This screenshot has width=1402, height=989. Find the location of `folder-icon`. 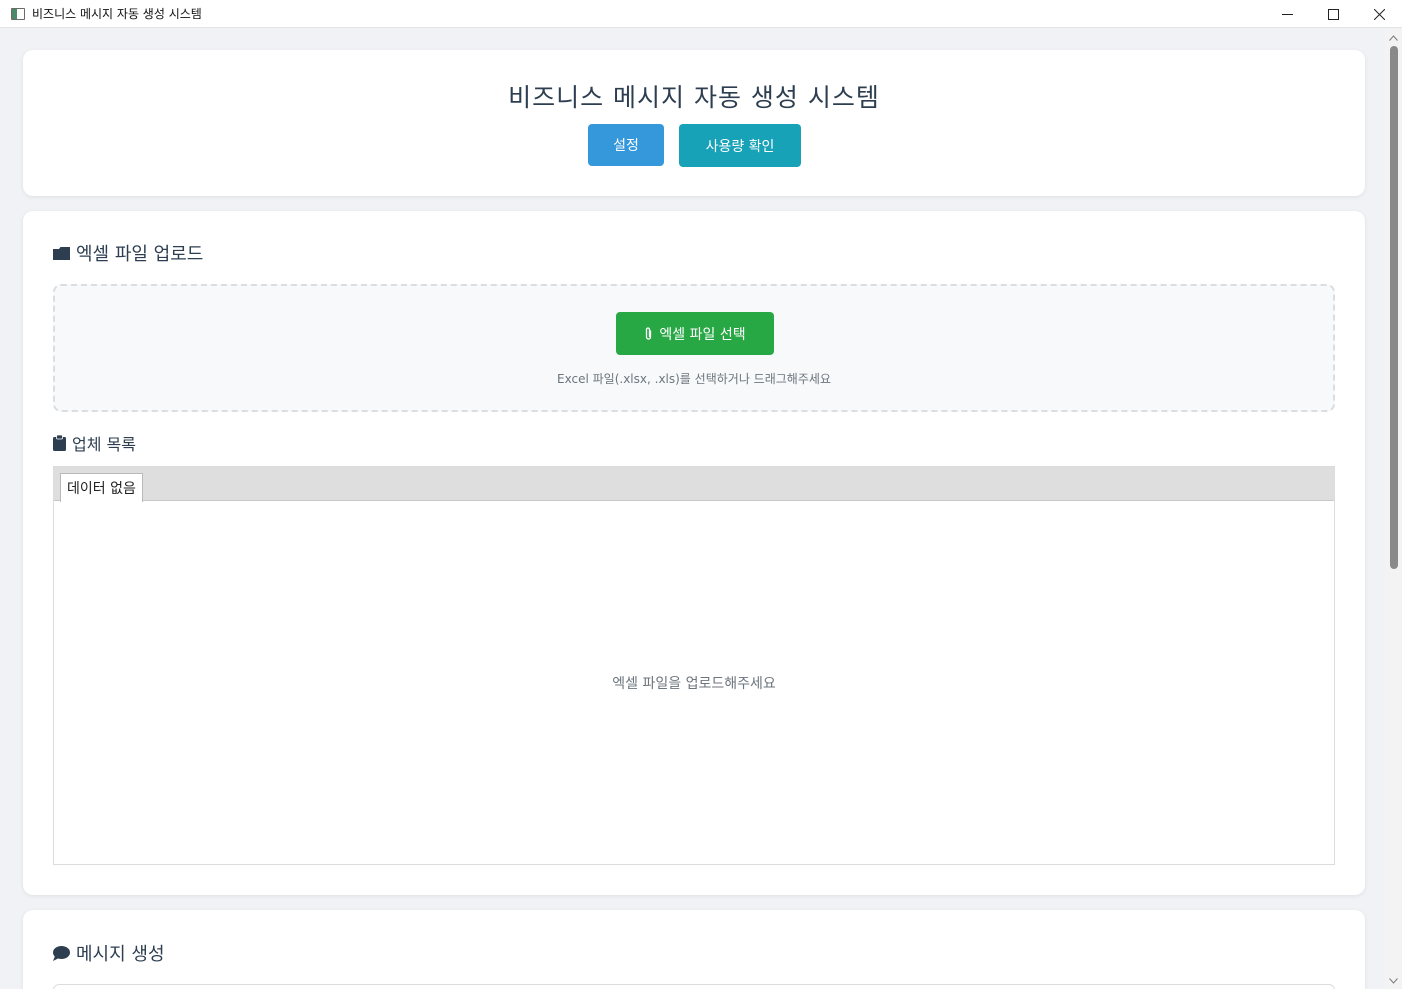

folder-icon is located at coordinates (61, 253).